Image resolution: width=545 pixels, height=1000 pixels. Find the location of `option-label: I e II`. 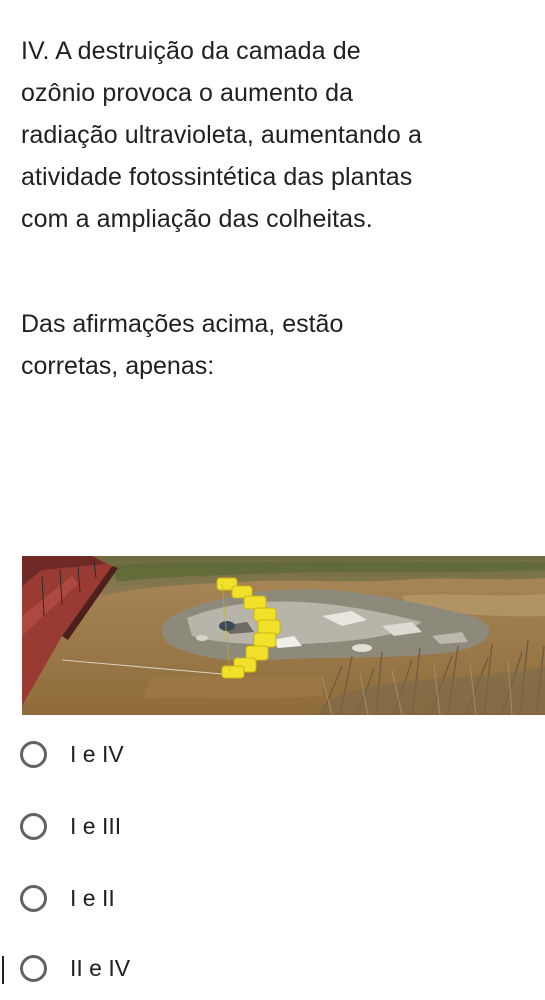

option-label: I e II is located at coordinates (92, 897).